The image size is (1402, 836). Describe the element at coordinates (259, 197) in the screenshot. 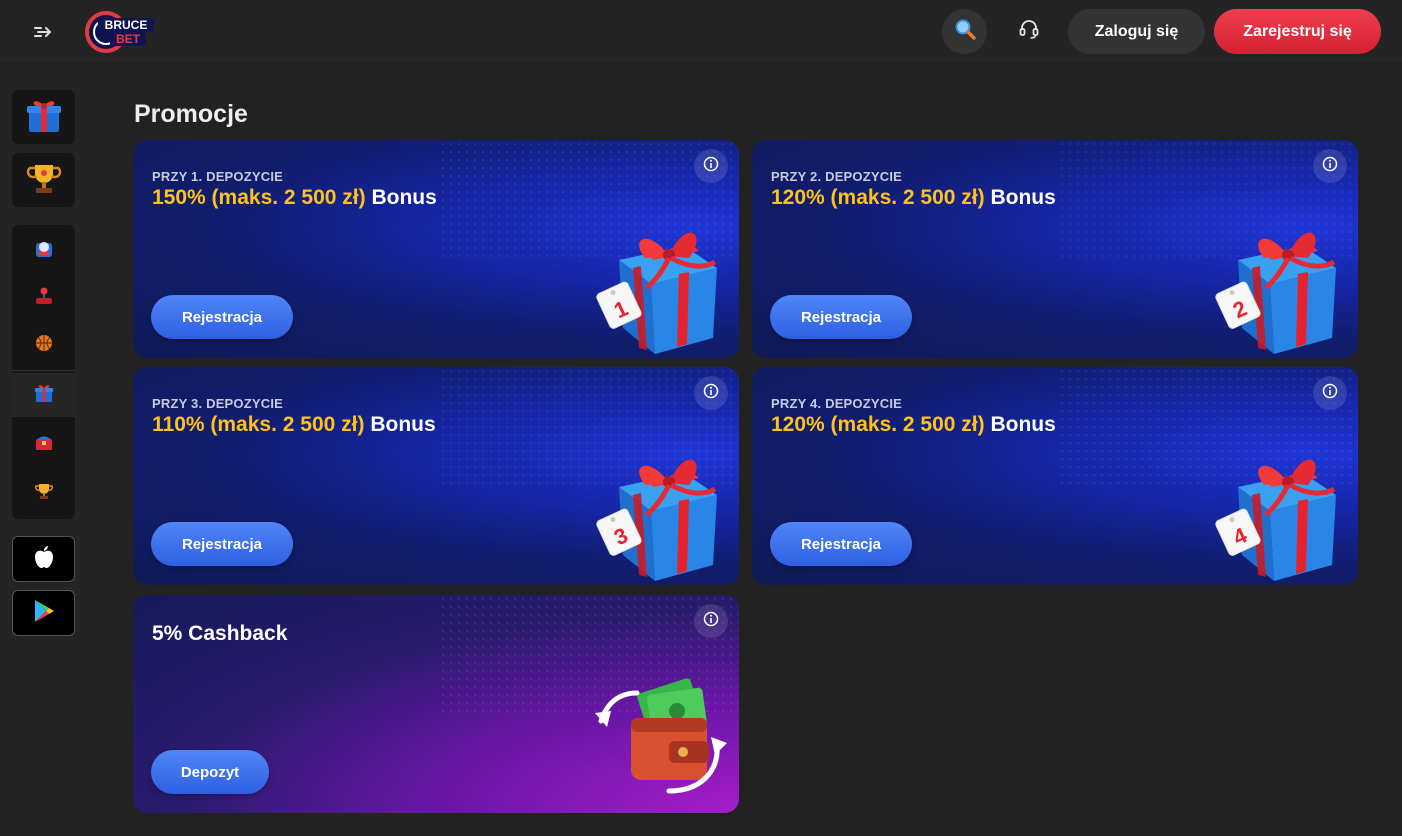

I see `promo-bonus-amount: 150% (maks. 2 500 zł)` at that location.